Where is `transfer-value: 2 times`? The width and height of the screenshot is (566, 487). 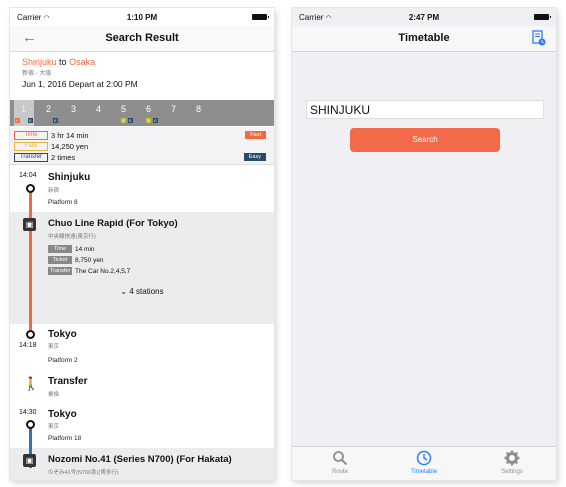 transfer-value: 2 times is located at coordinates (63, 157).